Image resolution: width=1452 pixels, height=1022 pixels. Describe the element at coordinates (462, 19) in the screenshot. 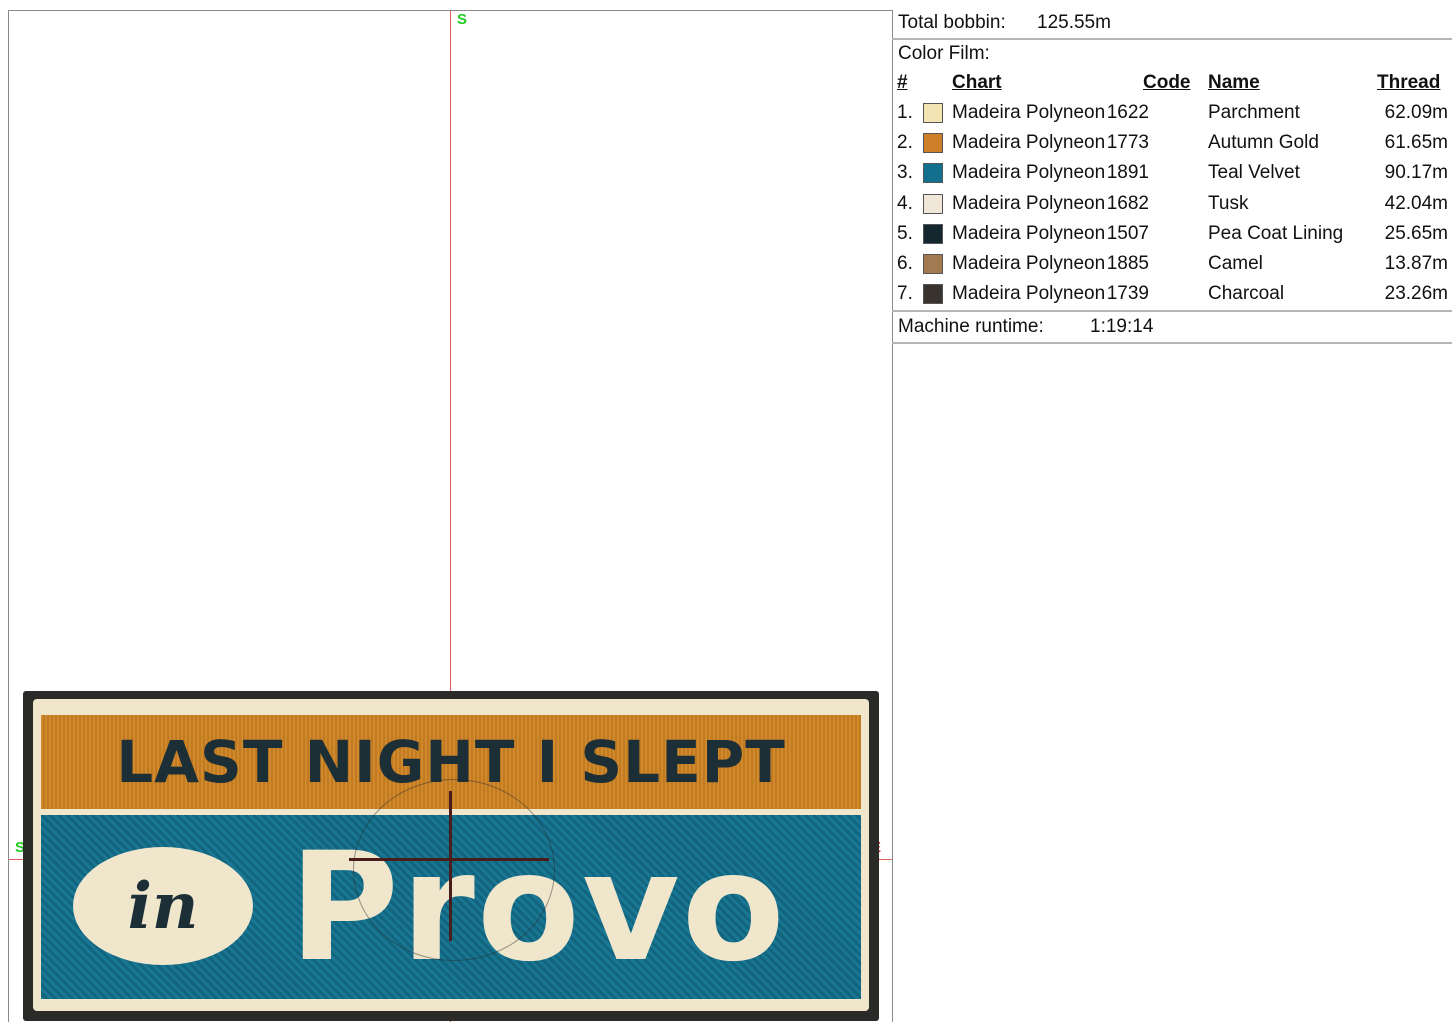

I see `start-marker-top: S` at that location.